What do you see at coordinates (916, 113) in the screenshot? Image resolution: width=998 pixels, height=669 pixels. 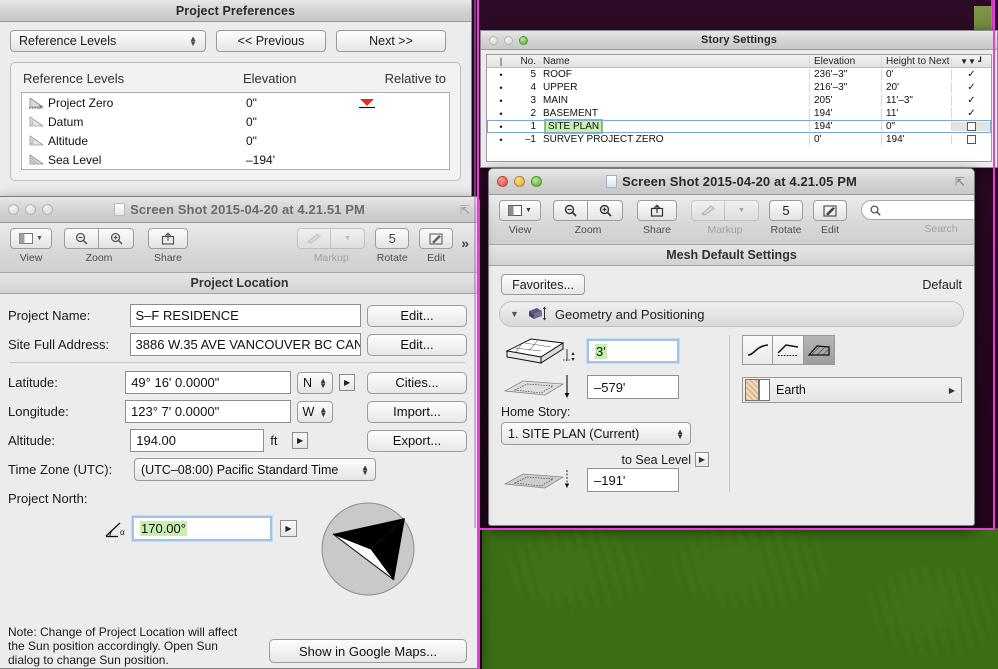 I see `row-height: 11'` at bounding box center [916, 113].